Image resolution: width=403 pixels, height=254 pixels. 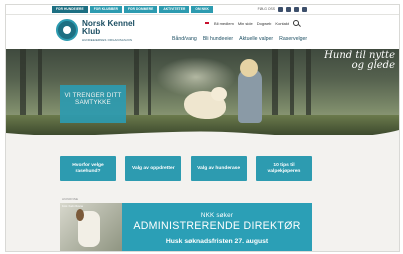 What do you see at coordinates (250, 96) in the screenshot?
I see `girl-figure` at bounding box center [250, 96].